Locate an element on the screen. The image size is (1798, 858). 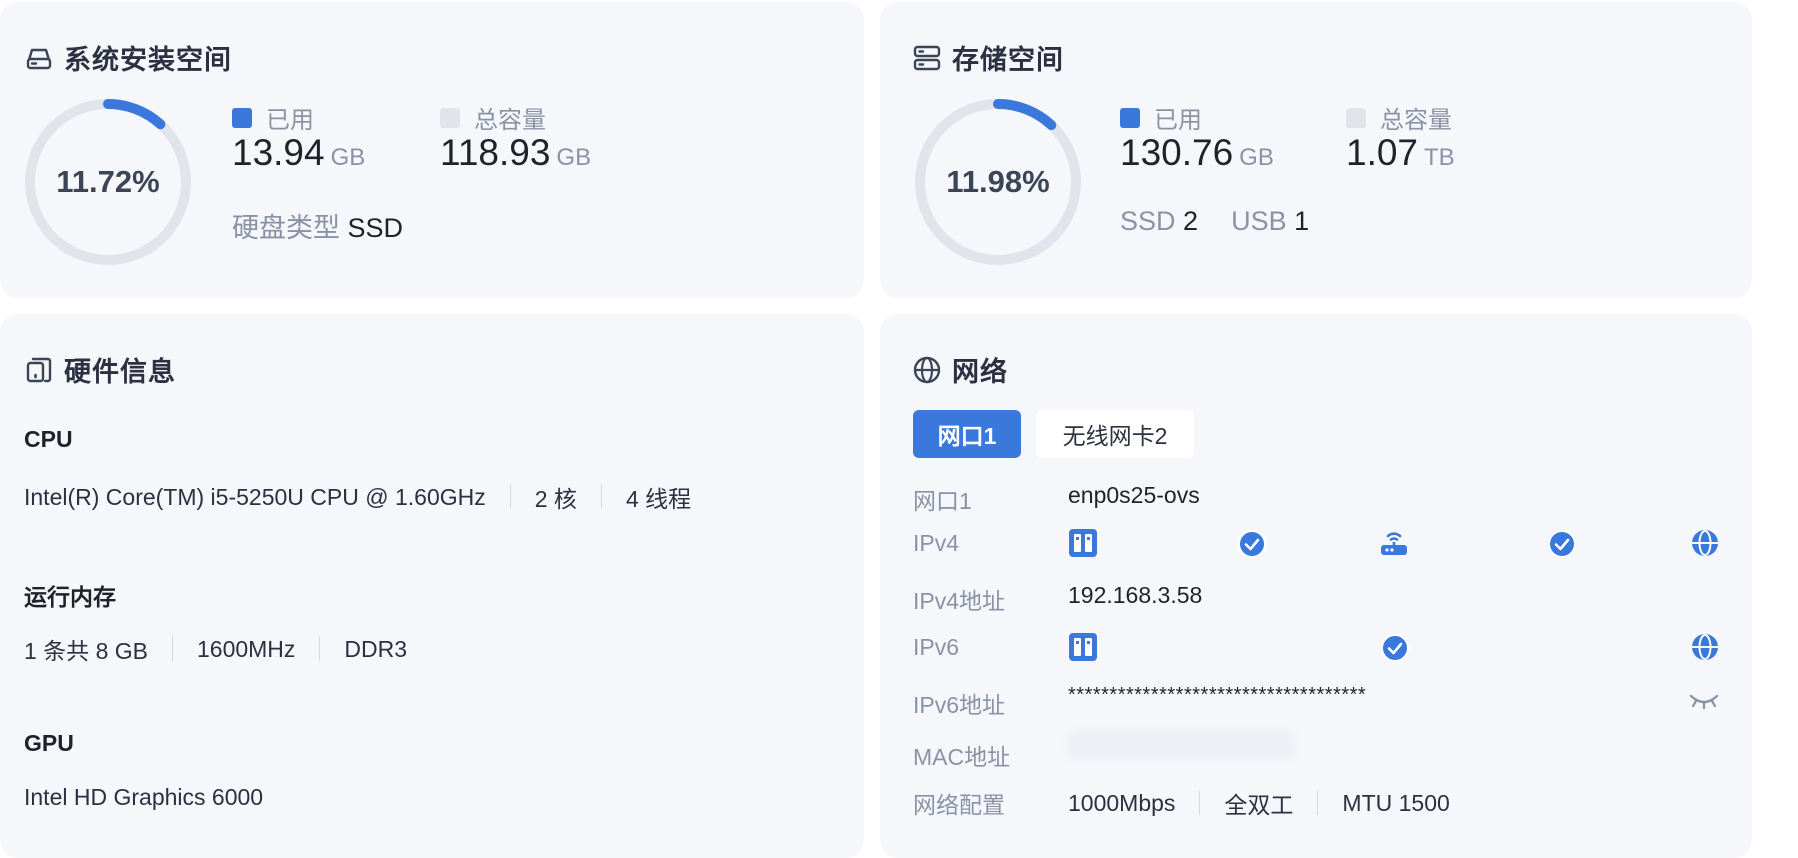
ssd-label: SSD is located at coordinates (1148, 221).